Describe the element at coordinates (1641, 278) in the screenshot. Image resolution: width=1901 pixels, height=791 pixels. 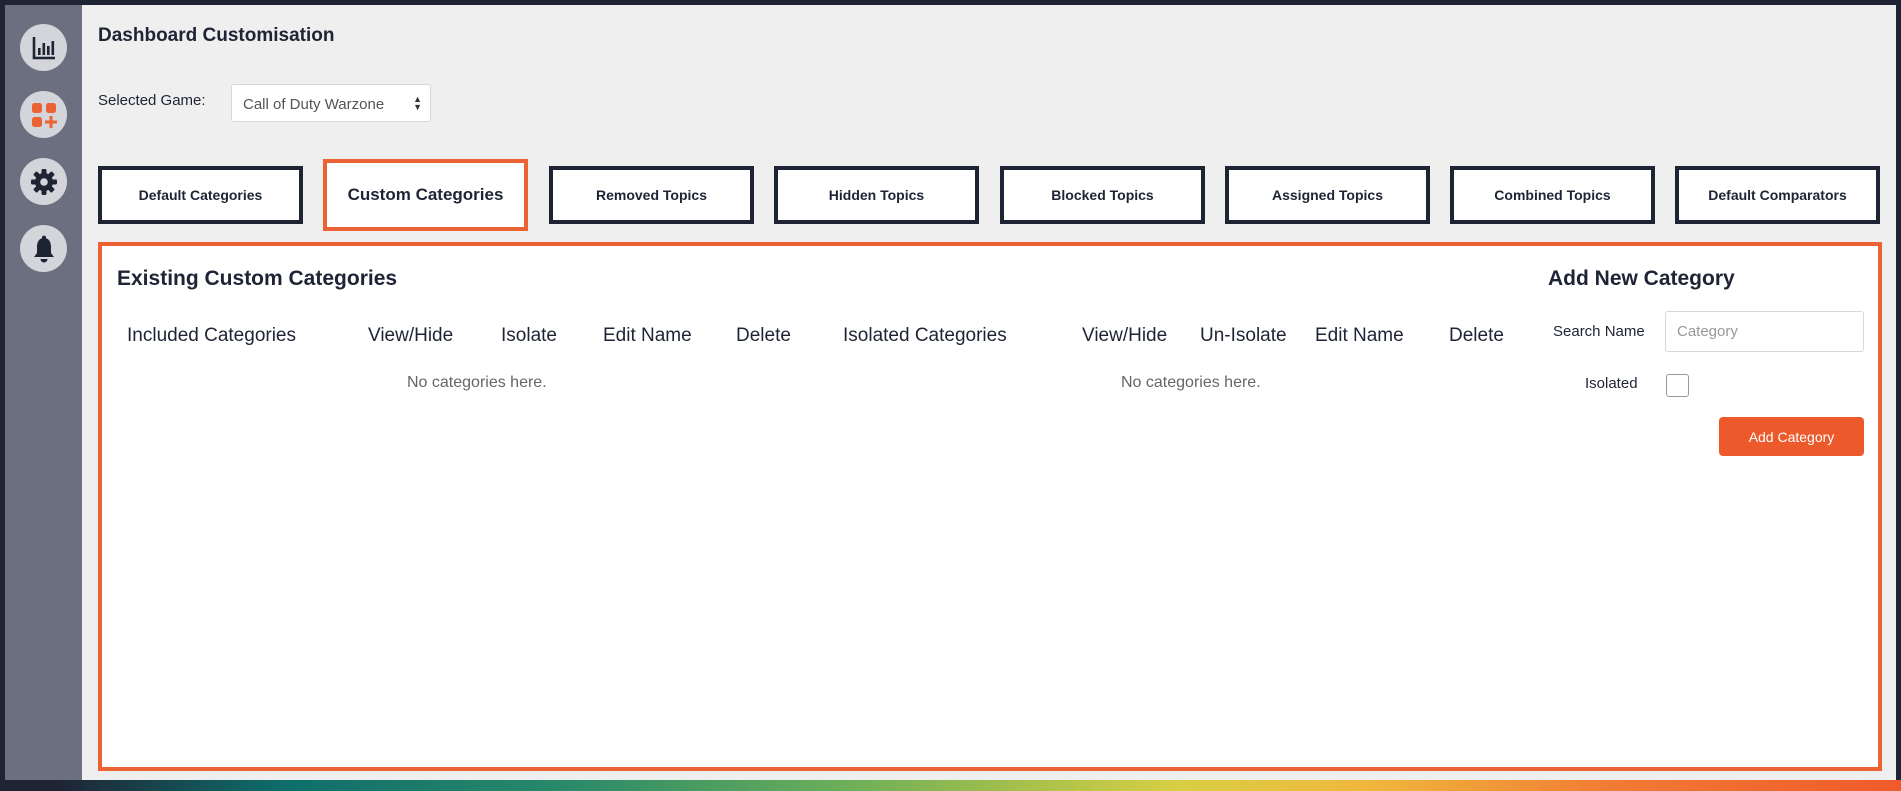
I see `add-new-category-title: Add New Category` at that location.